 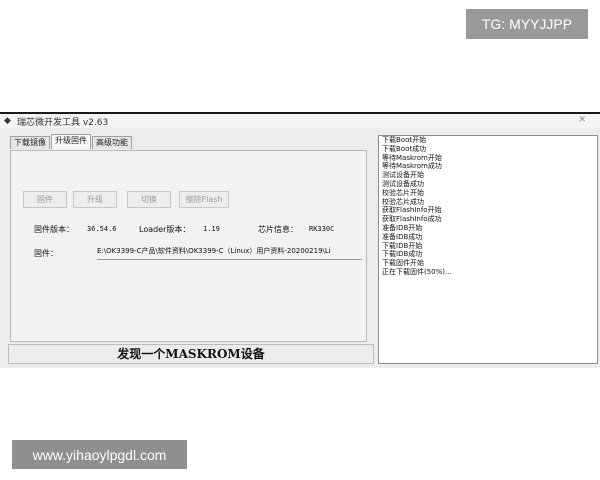 What do you see at coordinates (403, 183) in the screenshot?
I see `log-line: 测试设备成功` at bounding box center [403, 183].